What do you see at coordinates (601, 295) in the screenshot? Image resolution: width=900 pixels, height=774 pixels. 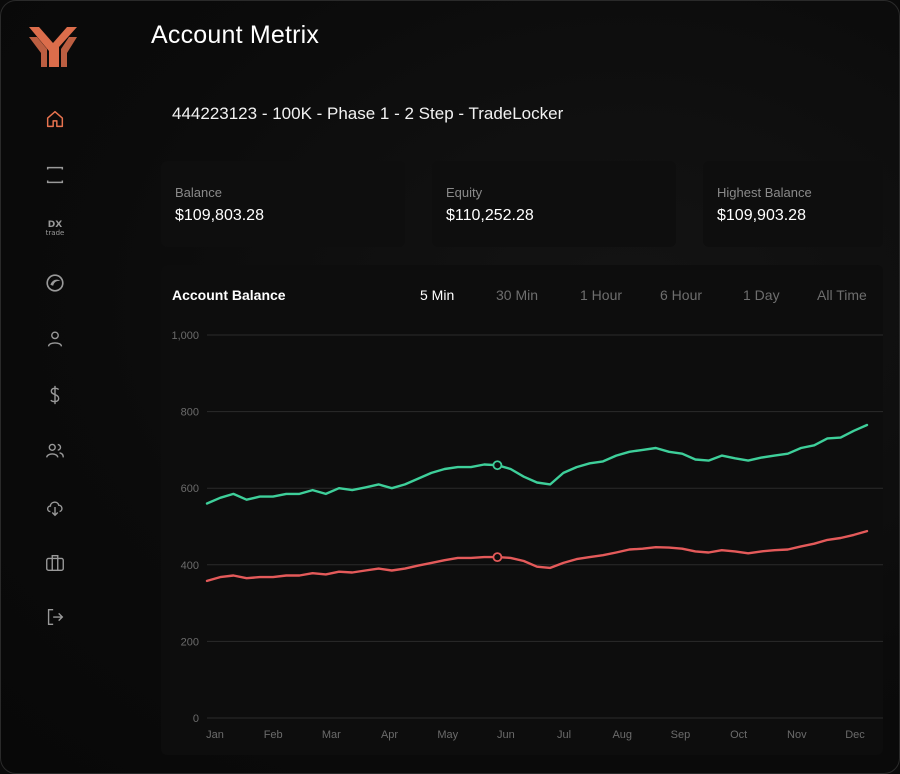 I see `tab-1-hour: 1 Hour` at bounding box center [601, 295].